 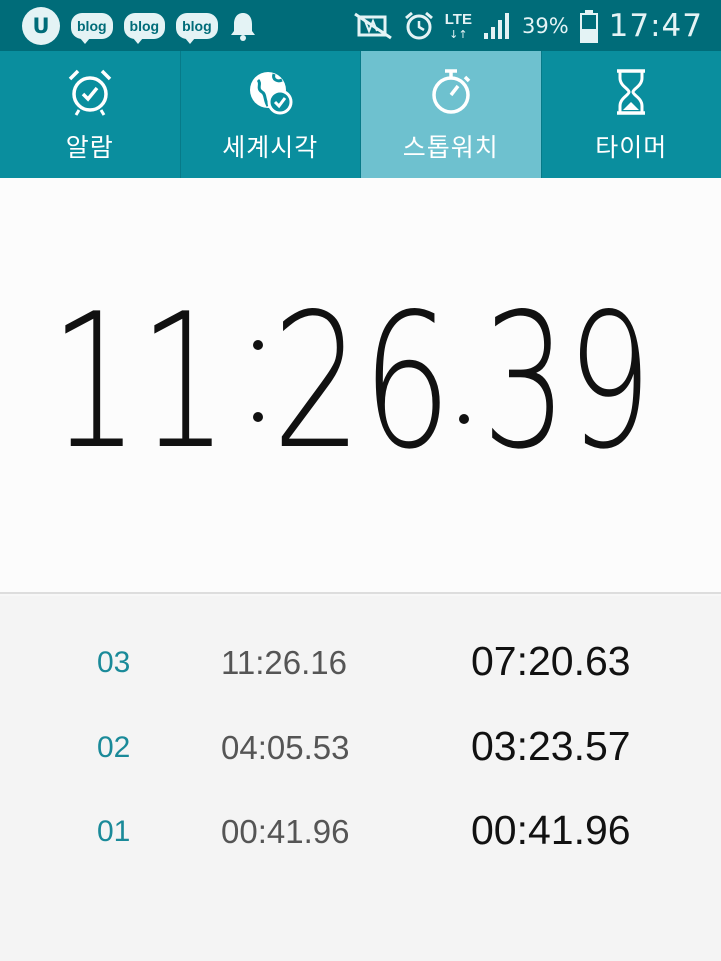 What do you see at coordinates (551, 661) in the screenshot?
I see `lap-split-time: 07:20.63` at bounding box center [551, 661].